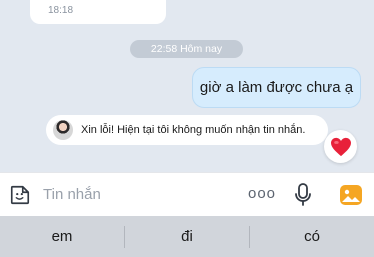 The height and width of the screenshot is (257, 374). What do you see at coordinates (61, 10) in the screenshot?
I see `message-timestamp: 18:18` at bounding box center [61, 10].